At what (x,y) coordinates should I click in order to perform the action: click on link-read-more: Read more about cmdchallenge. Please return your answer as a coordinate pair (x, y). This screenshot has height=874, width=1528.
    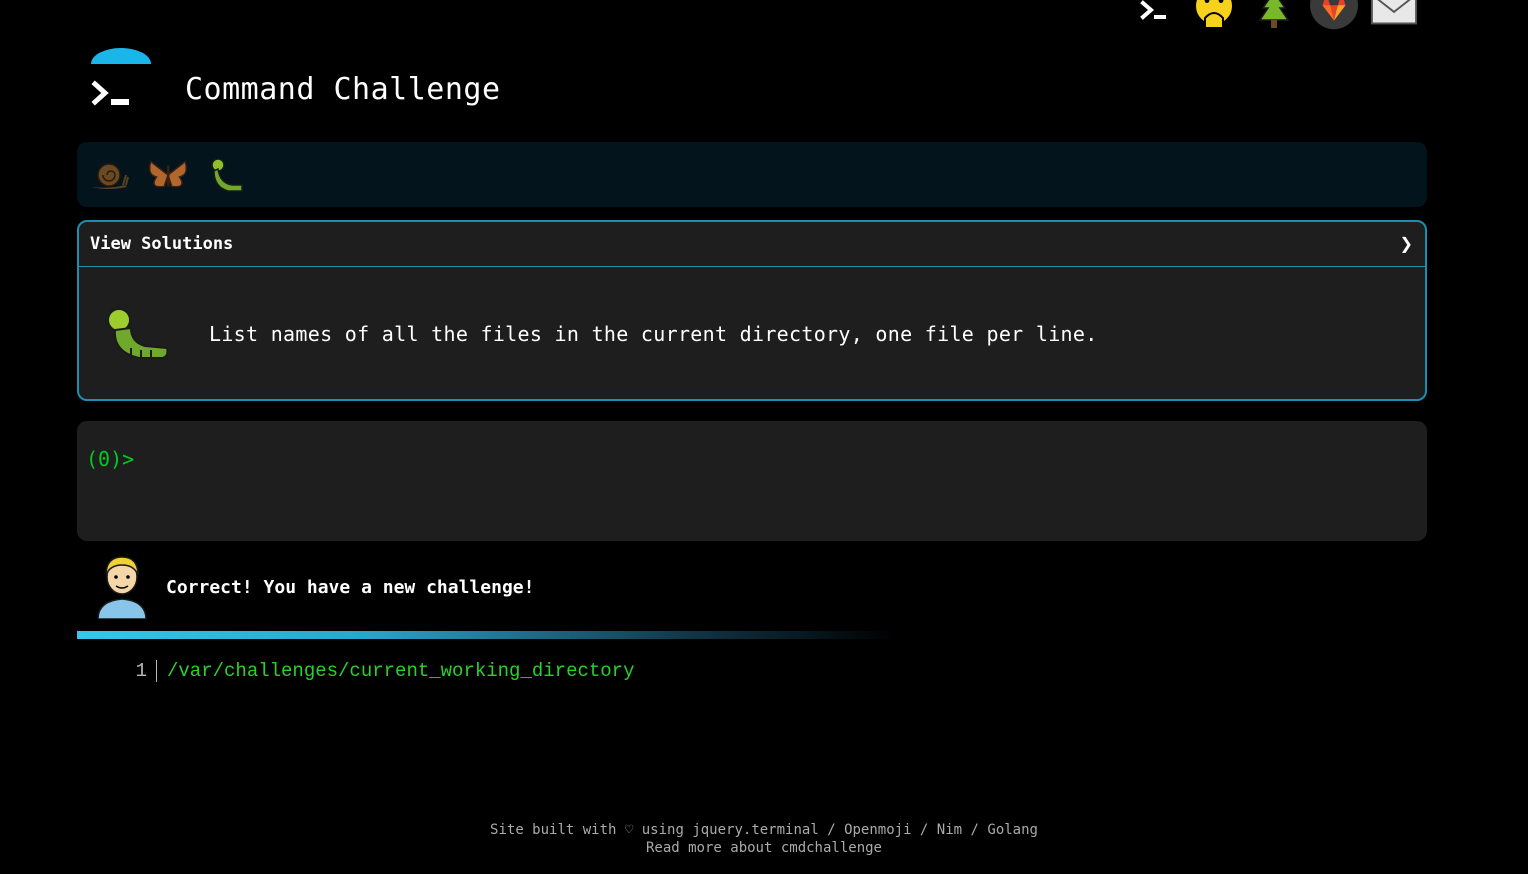
    Looking at the image, I should click on (764, 848).